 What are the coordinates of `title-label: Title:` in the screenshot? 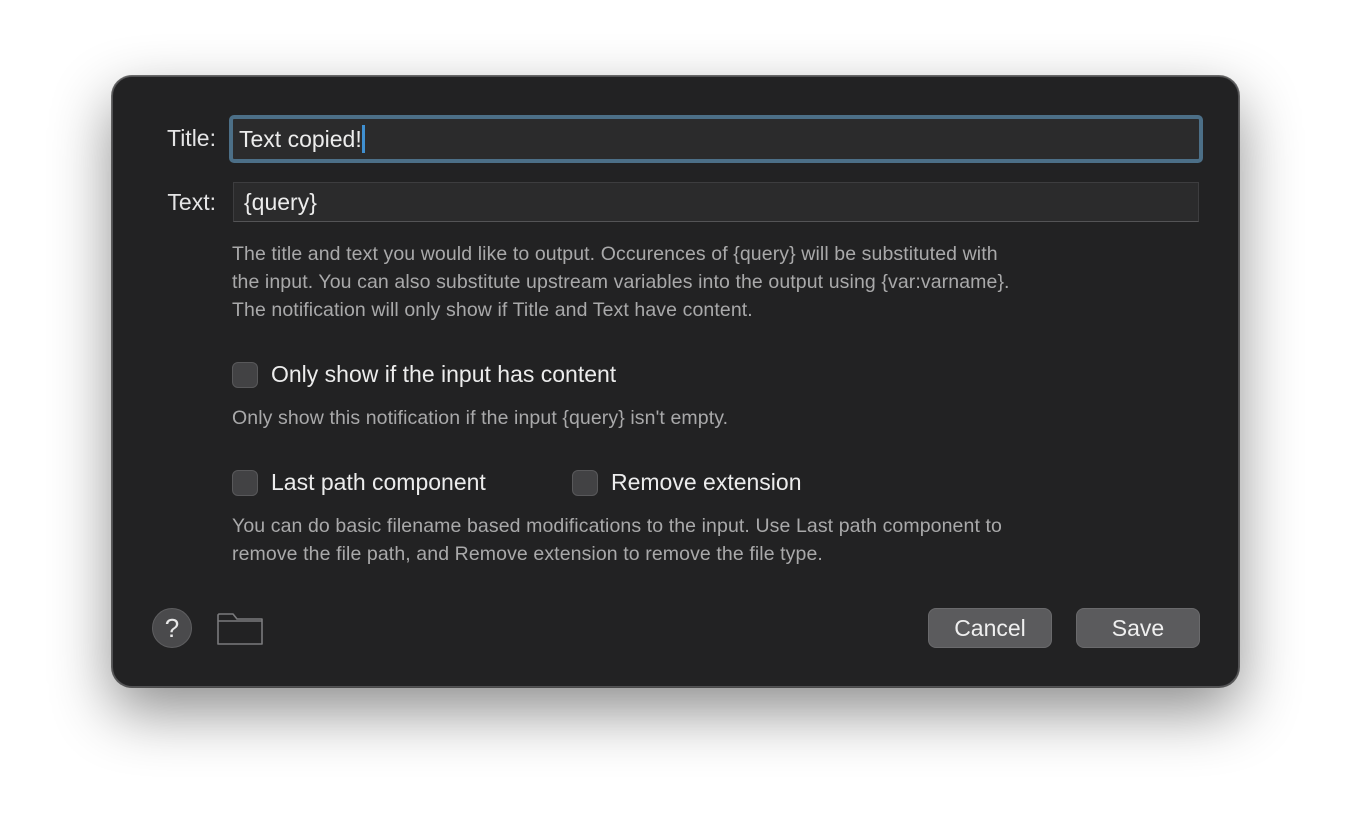 It's located at (191, 138).